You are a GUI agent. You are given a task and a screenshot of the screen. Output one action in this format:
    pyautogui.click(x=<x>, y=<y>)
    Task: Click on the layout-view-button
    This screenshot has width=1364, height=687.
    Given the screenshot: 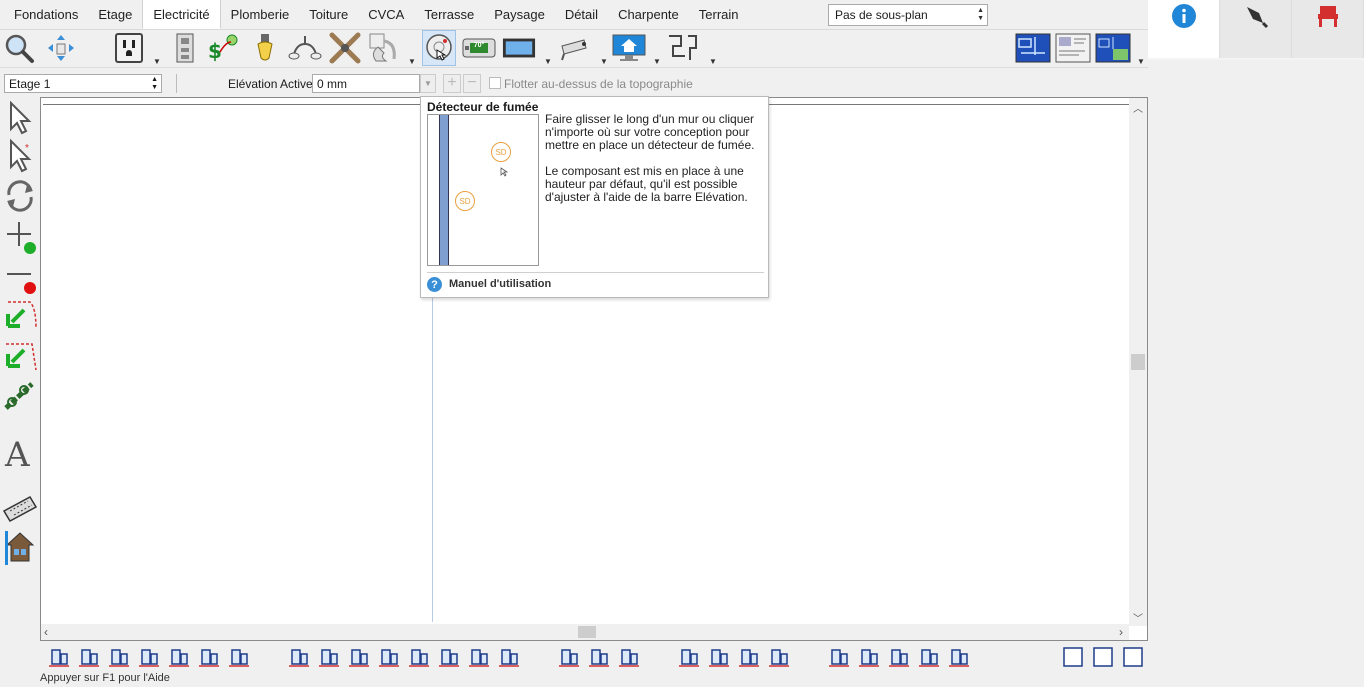 What is the action you would take?
    pyautogui.click(x=1073, y=48)
    